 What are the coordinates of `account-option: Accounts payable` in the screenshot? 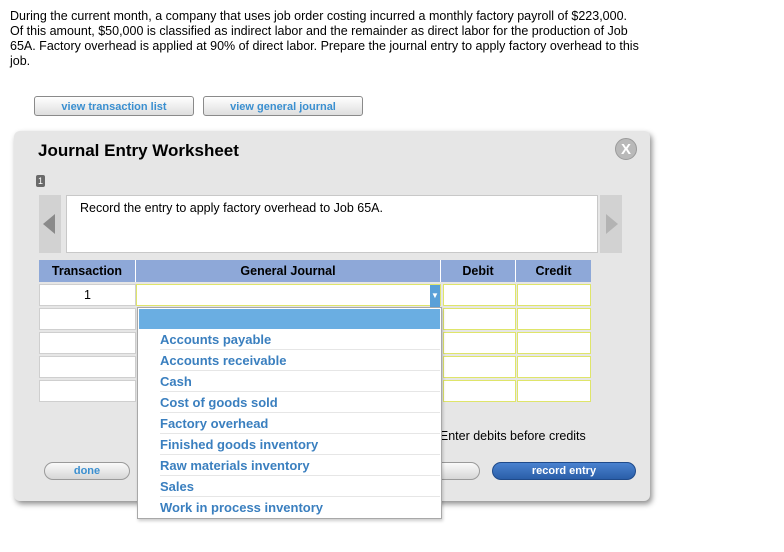 It's located at (300, 339).